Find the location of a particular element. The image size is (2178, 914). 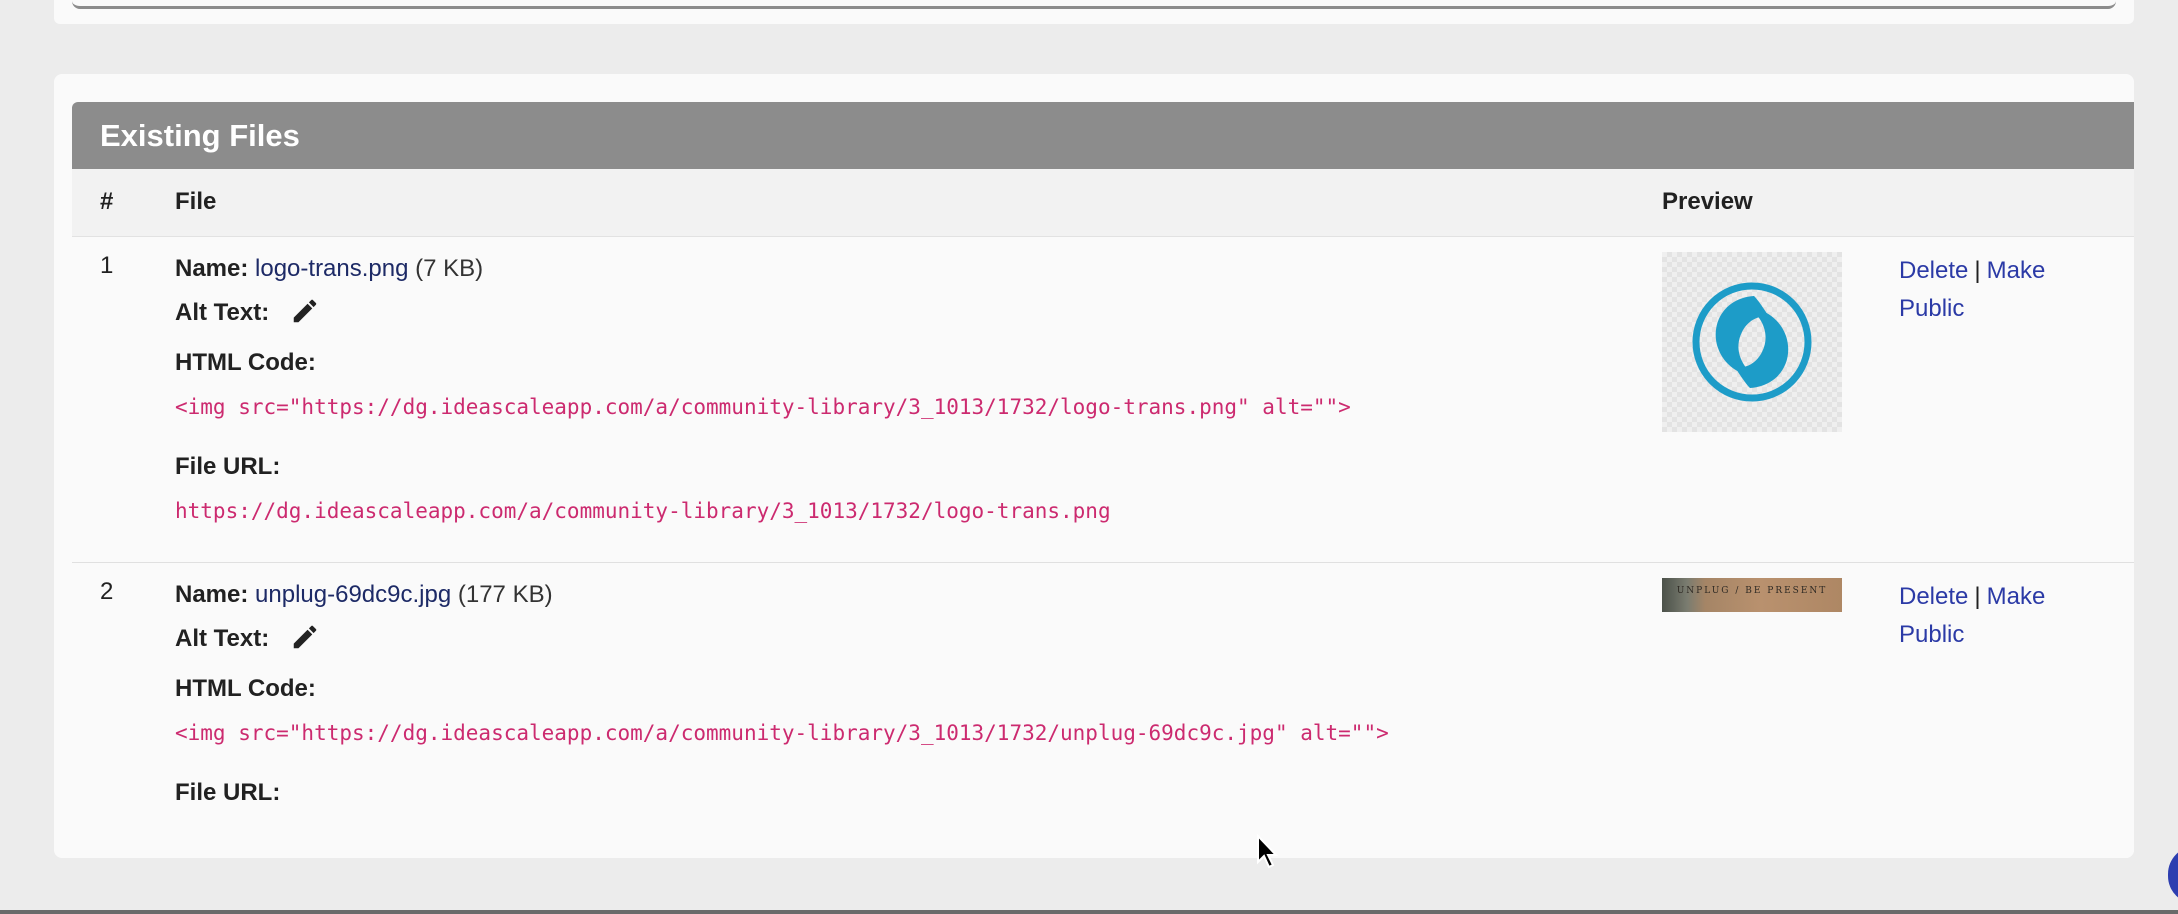

panel-title: Existing Files is located at coordinates (200, 135).